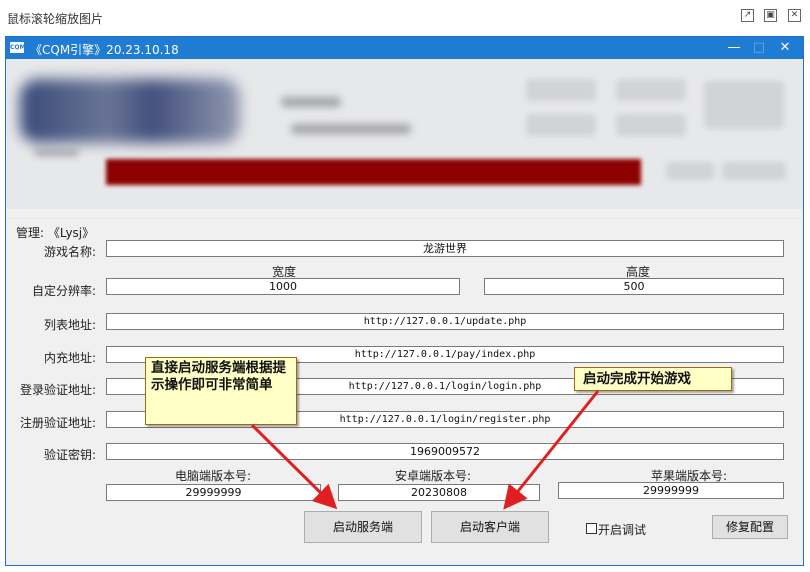 Image resolution: width=810 pixels, height=572 pixels. Describe the element at coordinates (445, 321) in the screenshot. I see `list-url-input: http://127.0.0.1/update.php` at that location.